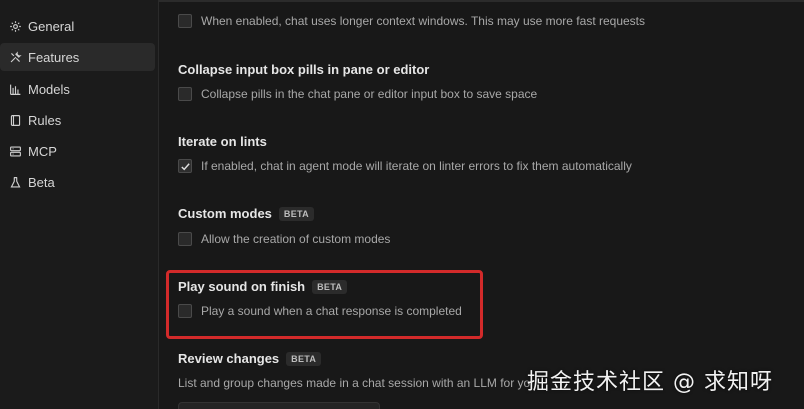  I want to click on sidebar-item-label: Features, so click(54, 57).